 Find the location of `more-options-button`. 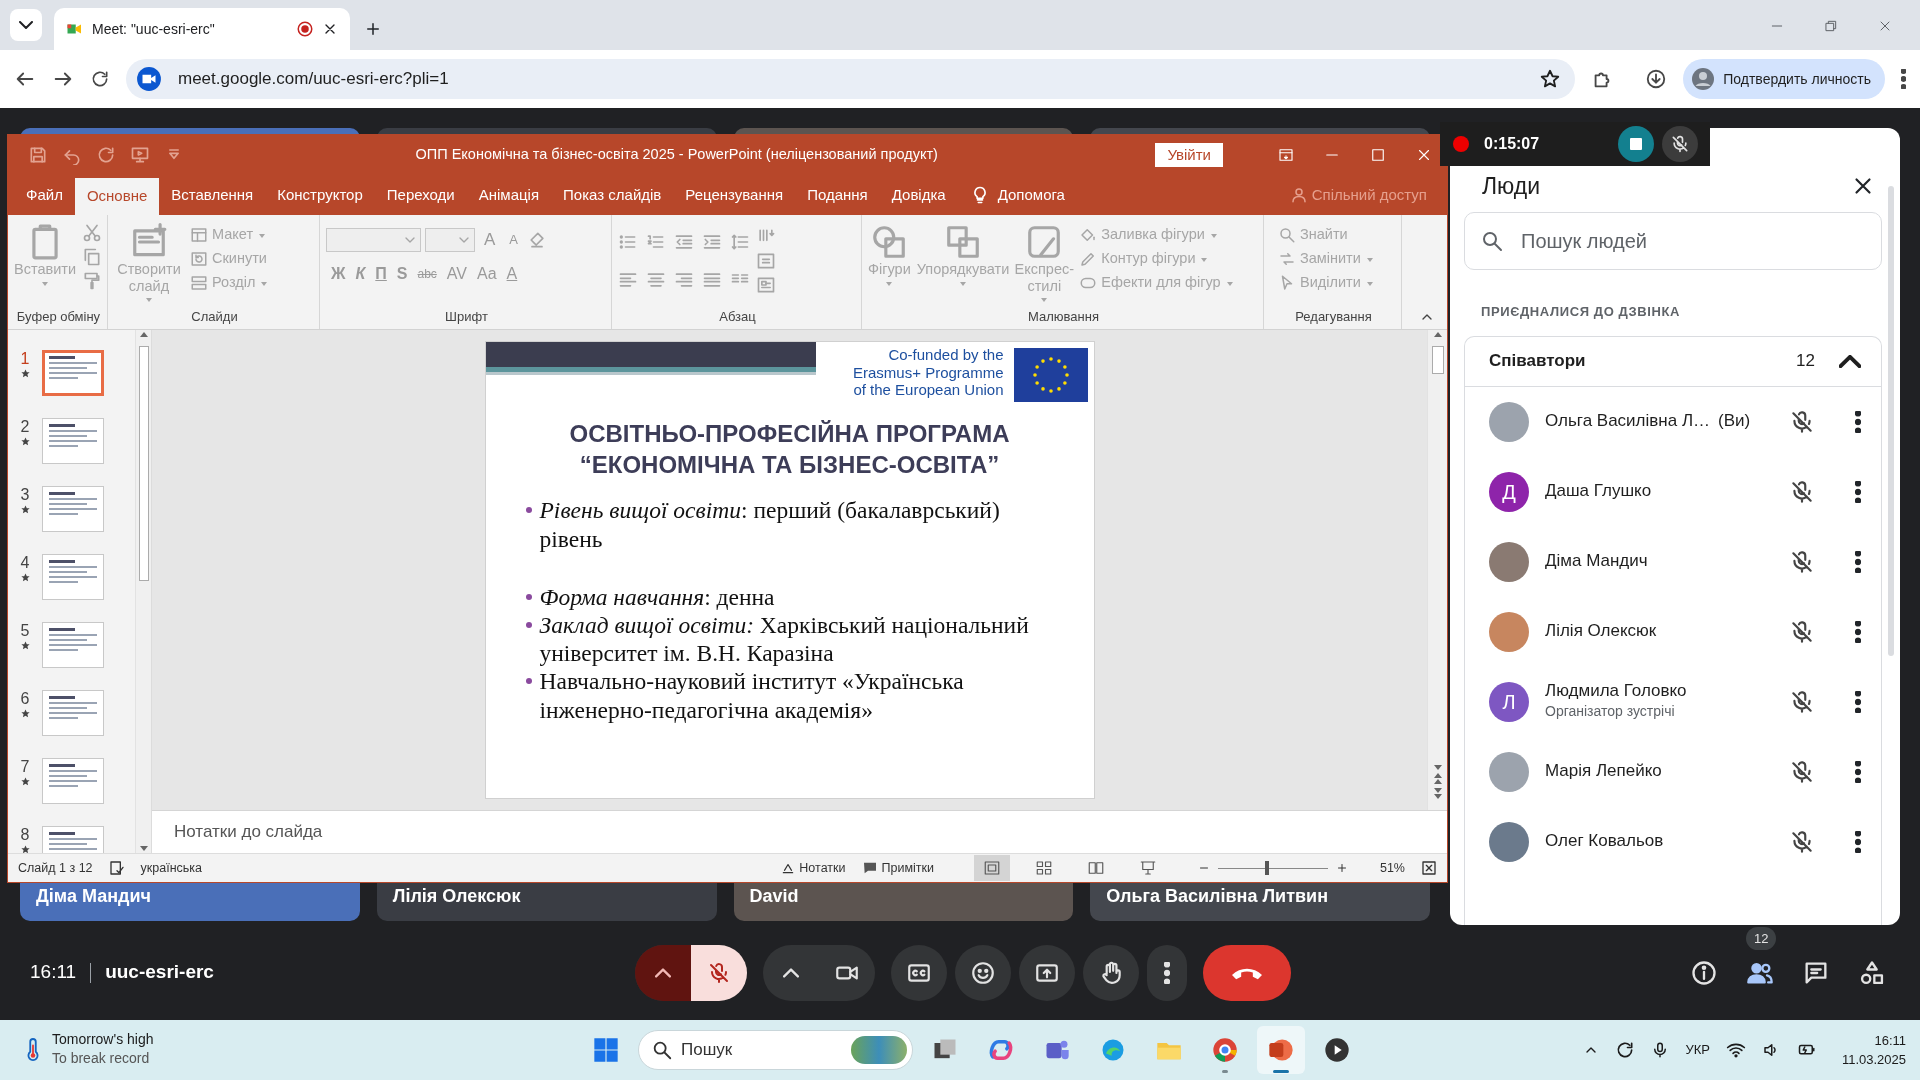

more-options-button is located at coordinates (1167, 972).